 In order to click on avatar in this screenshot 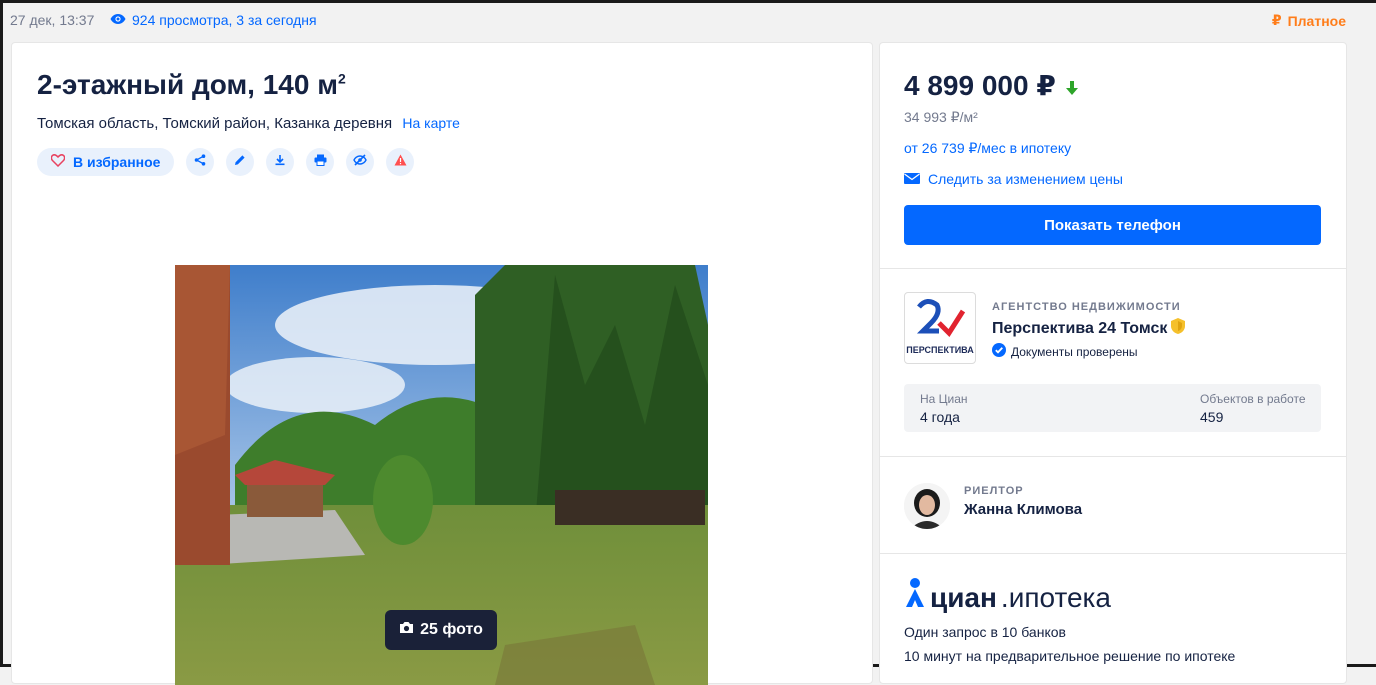, I will do `click(927, 506)`.